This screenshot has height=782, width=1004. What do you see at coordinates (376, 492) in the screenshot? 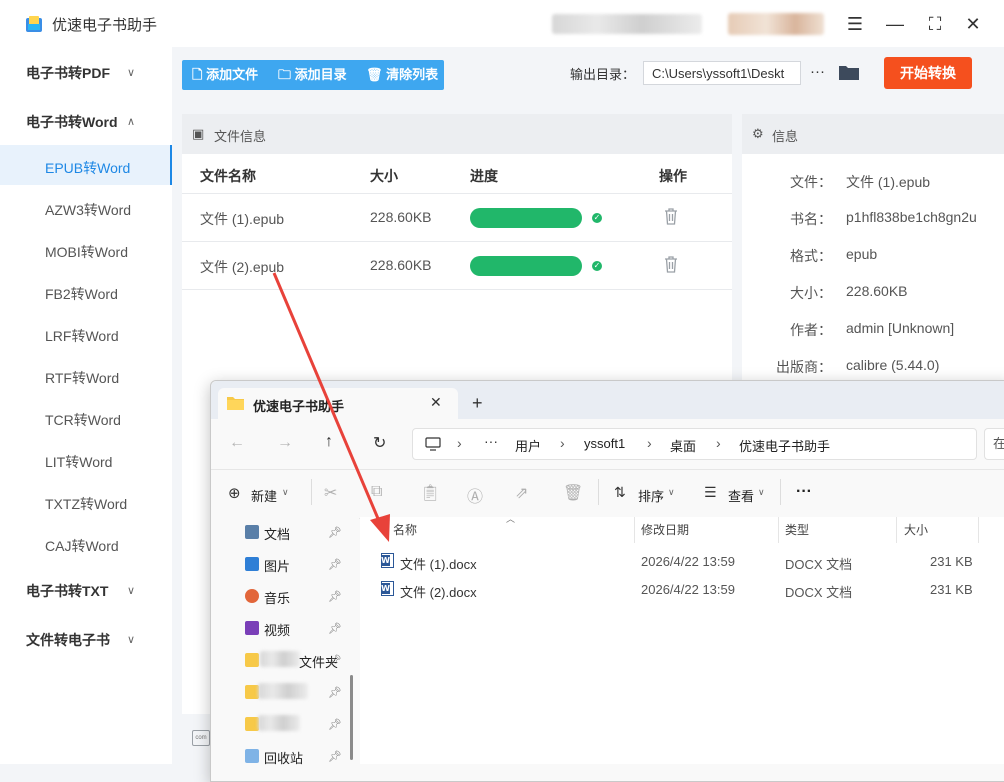
I see `copy-icon: ⧉` at bounding box center [376, 492].